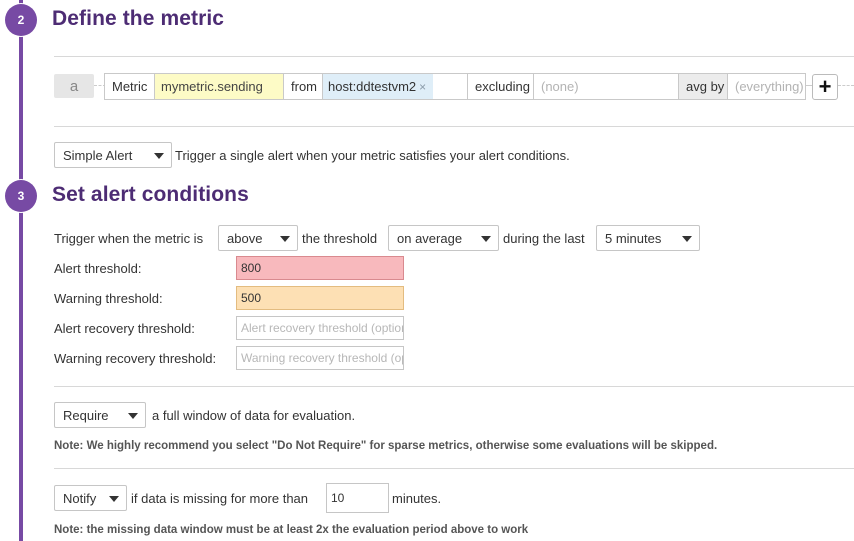  Describe the element at coordinates (21, 270) in the screenshot. I see `step-rail` at that location.